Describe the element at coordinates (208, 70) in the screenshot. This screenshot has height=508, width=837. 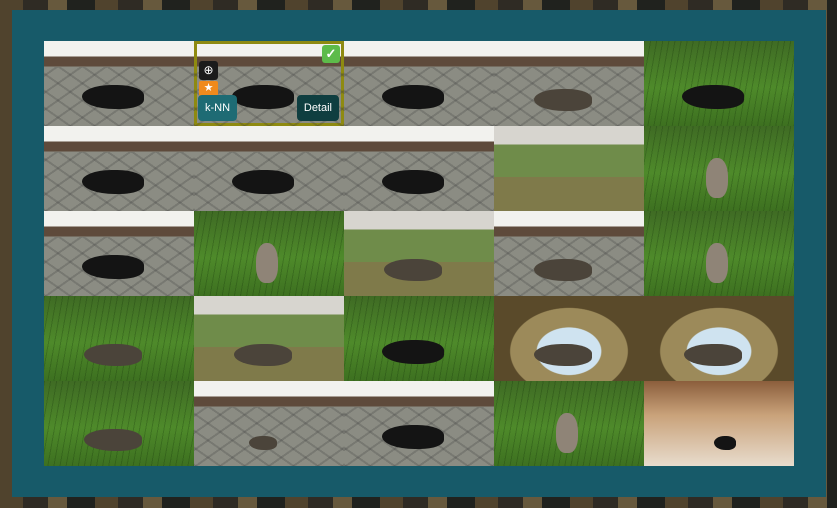
I see `zoom-in-icon: ⊕` at that location.